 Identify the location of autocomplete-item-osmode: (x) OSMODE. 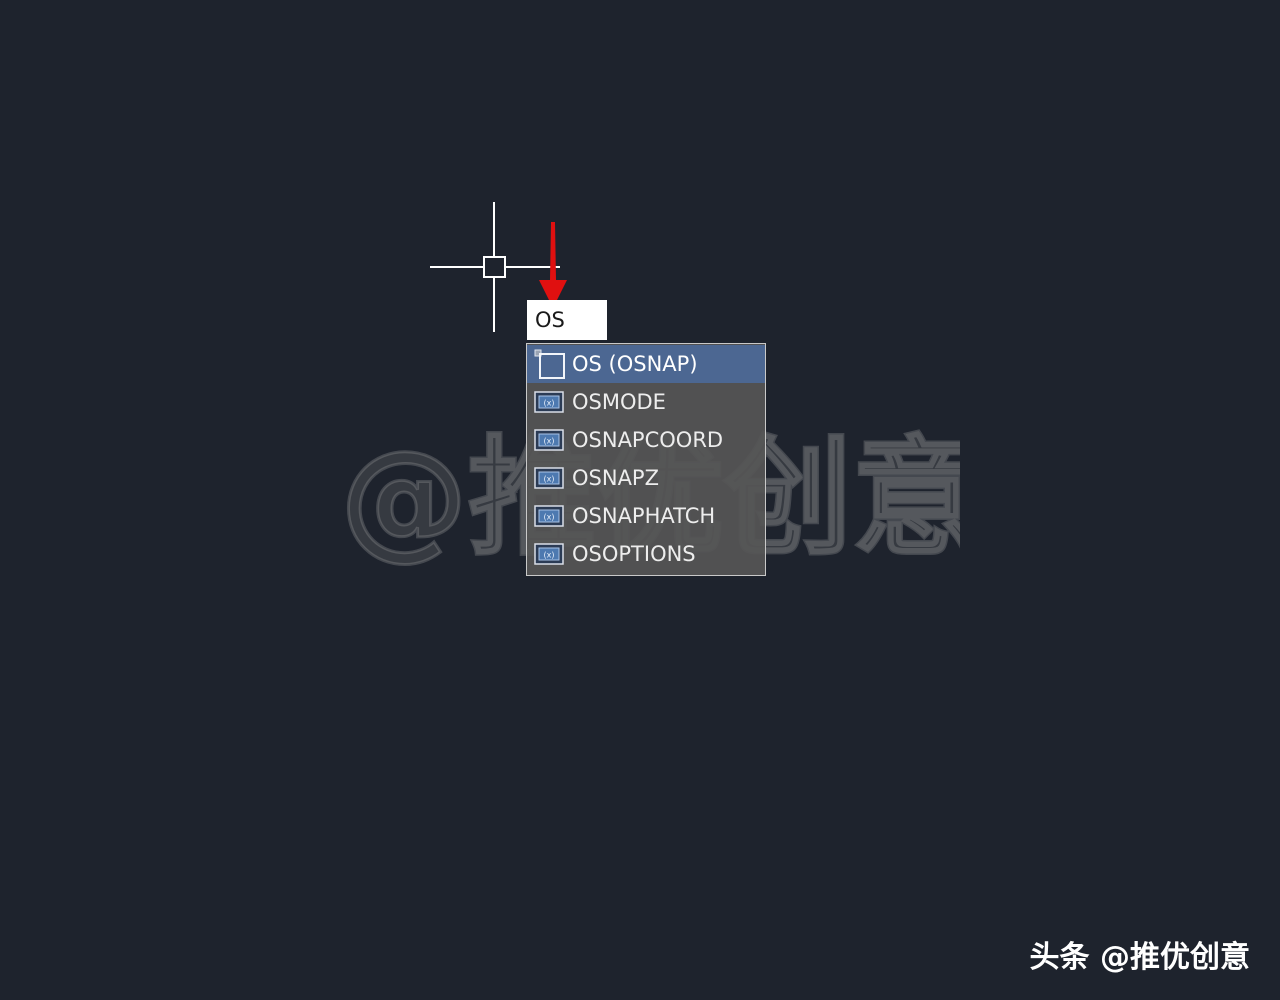
(646, 402).